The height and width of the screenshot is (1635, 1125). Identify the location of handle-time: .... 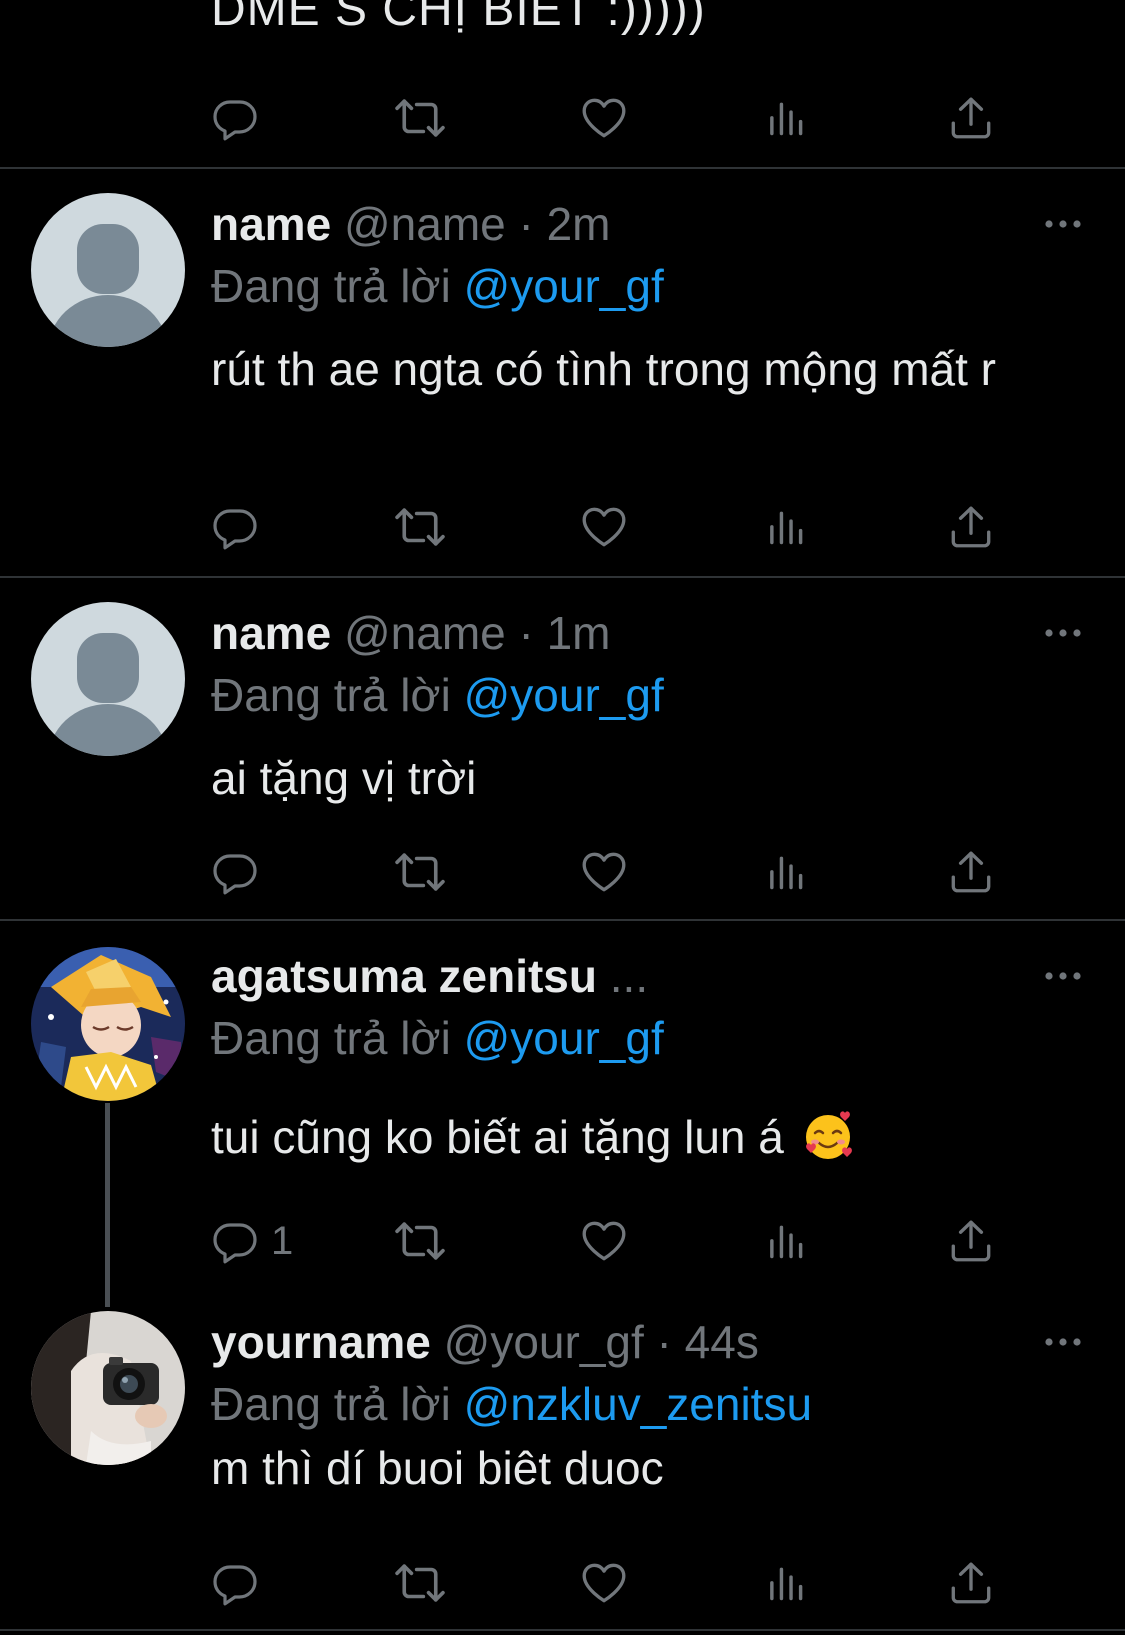
(629, 976).